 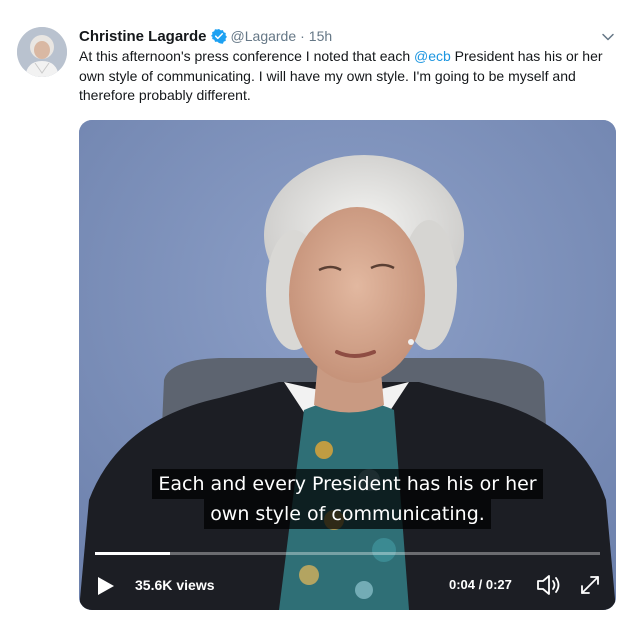 I want to click on video-time: 0:04 / 0:27, so click(x=480, y=584).